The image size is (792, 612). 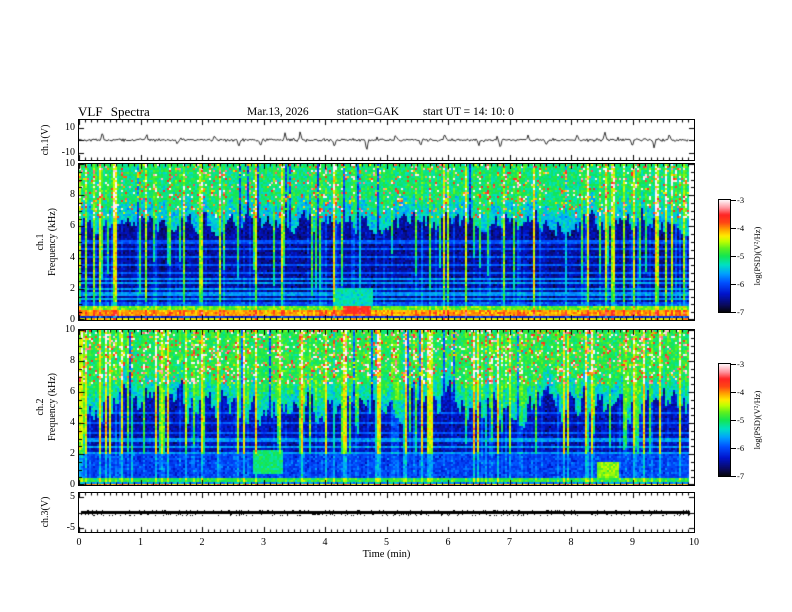 I want to click on colorbar-ch1-unit-label: log(PSD)(V²/Hz), so click(x=756, y=256).